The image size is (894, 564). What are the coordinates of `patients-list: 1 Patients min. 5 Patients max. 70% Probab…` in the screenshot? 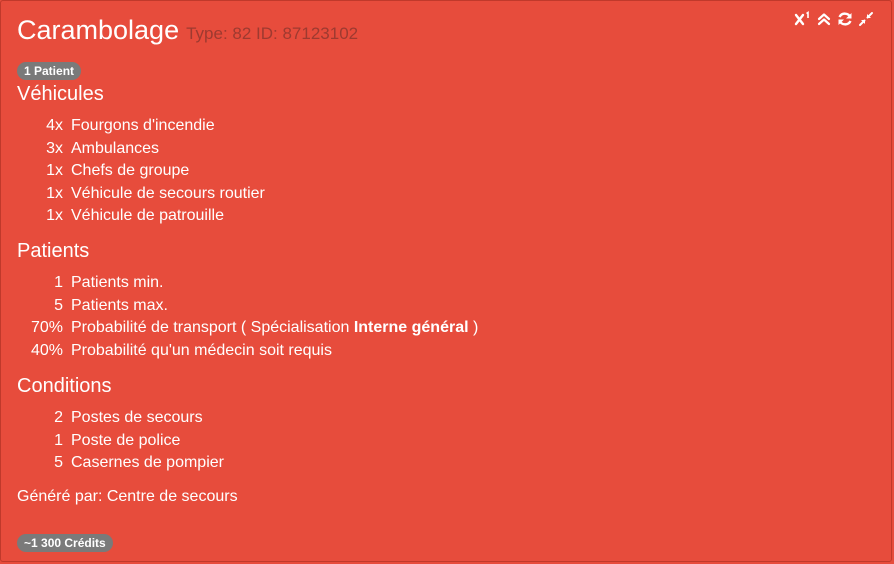 It's located at (417, 317).